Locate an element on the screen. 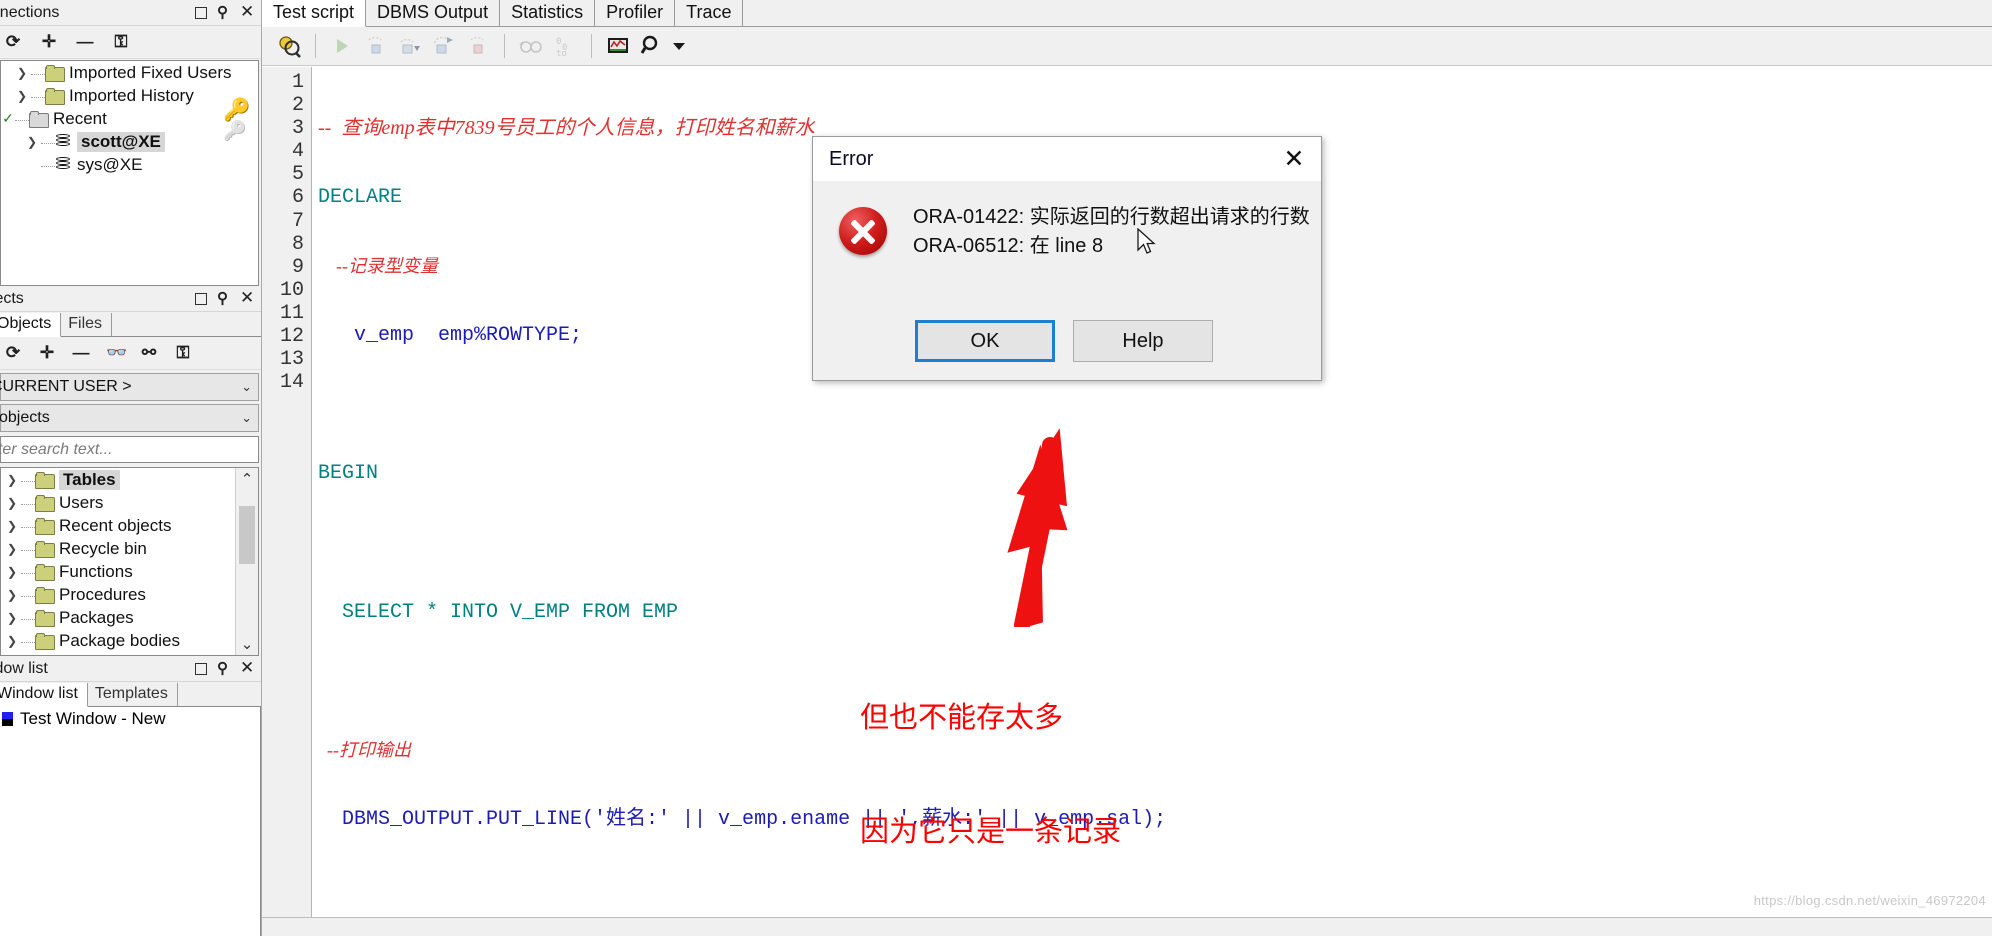  execute-icon is located at coordinates (342, 46).